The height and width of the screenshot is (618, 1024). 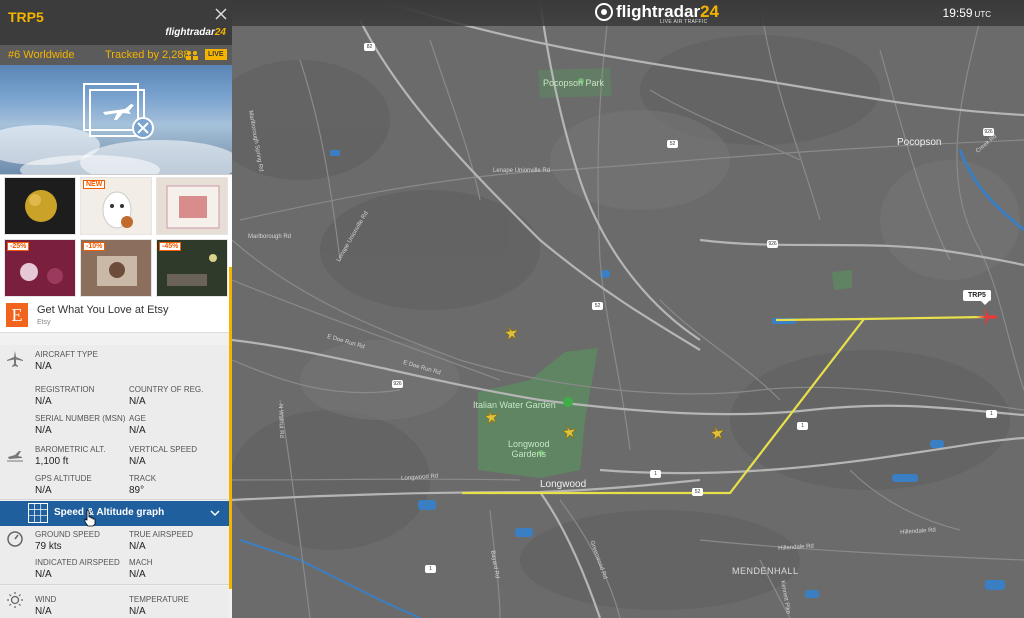 I want to click on ad-thumbnail: -10%, so click(x=116, y=268).